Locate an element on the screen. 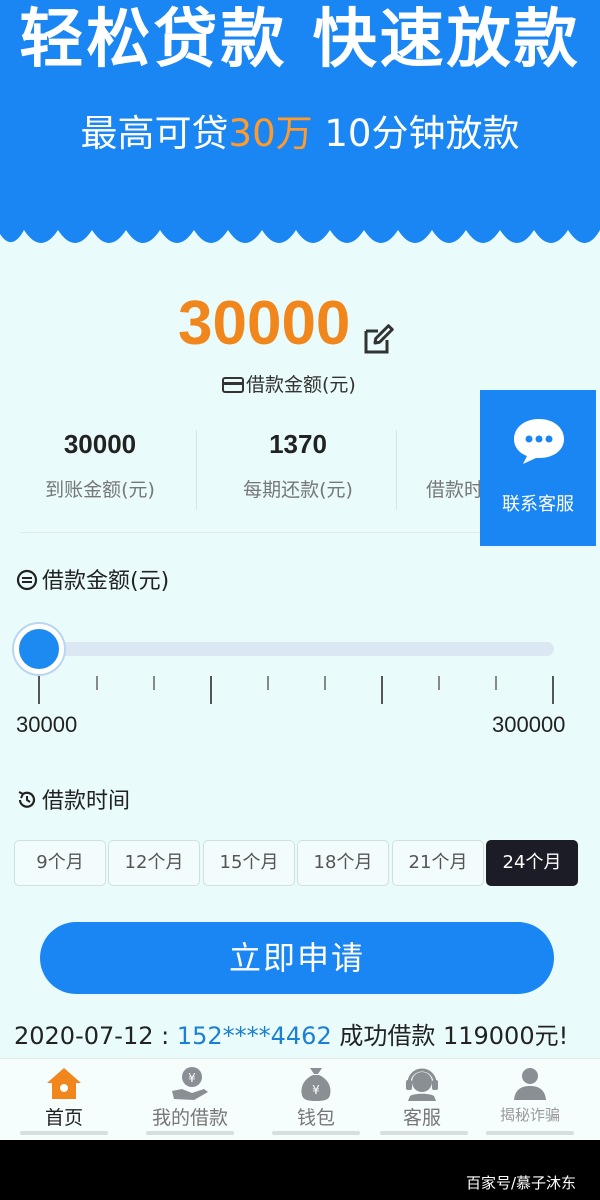 Image resolution: width=600 pixels, height=1200 pixels. loan-amount-value: 30000 is located at coordinates (264, 323).